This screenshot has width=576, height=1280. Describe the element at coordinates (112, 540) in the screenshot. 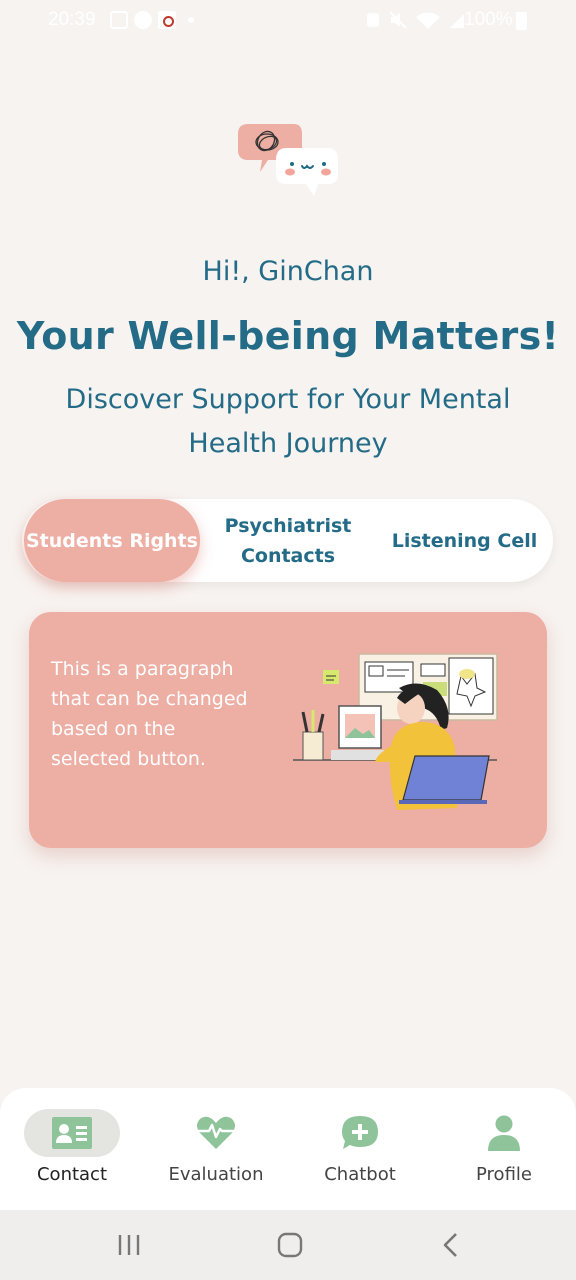

I see `tab-students-rights: Students Rights` at that location.